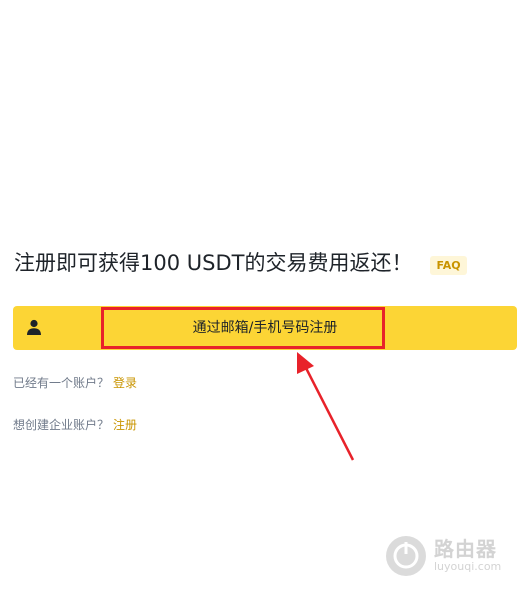 The image size is (524, 600). I want to click on watermark: 路由器 luyouqi.com, so click(442, 556).